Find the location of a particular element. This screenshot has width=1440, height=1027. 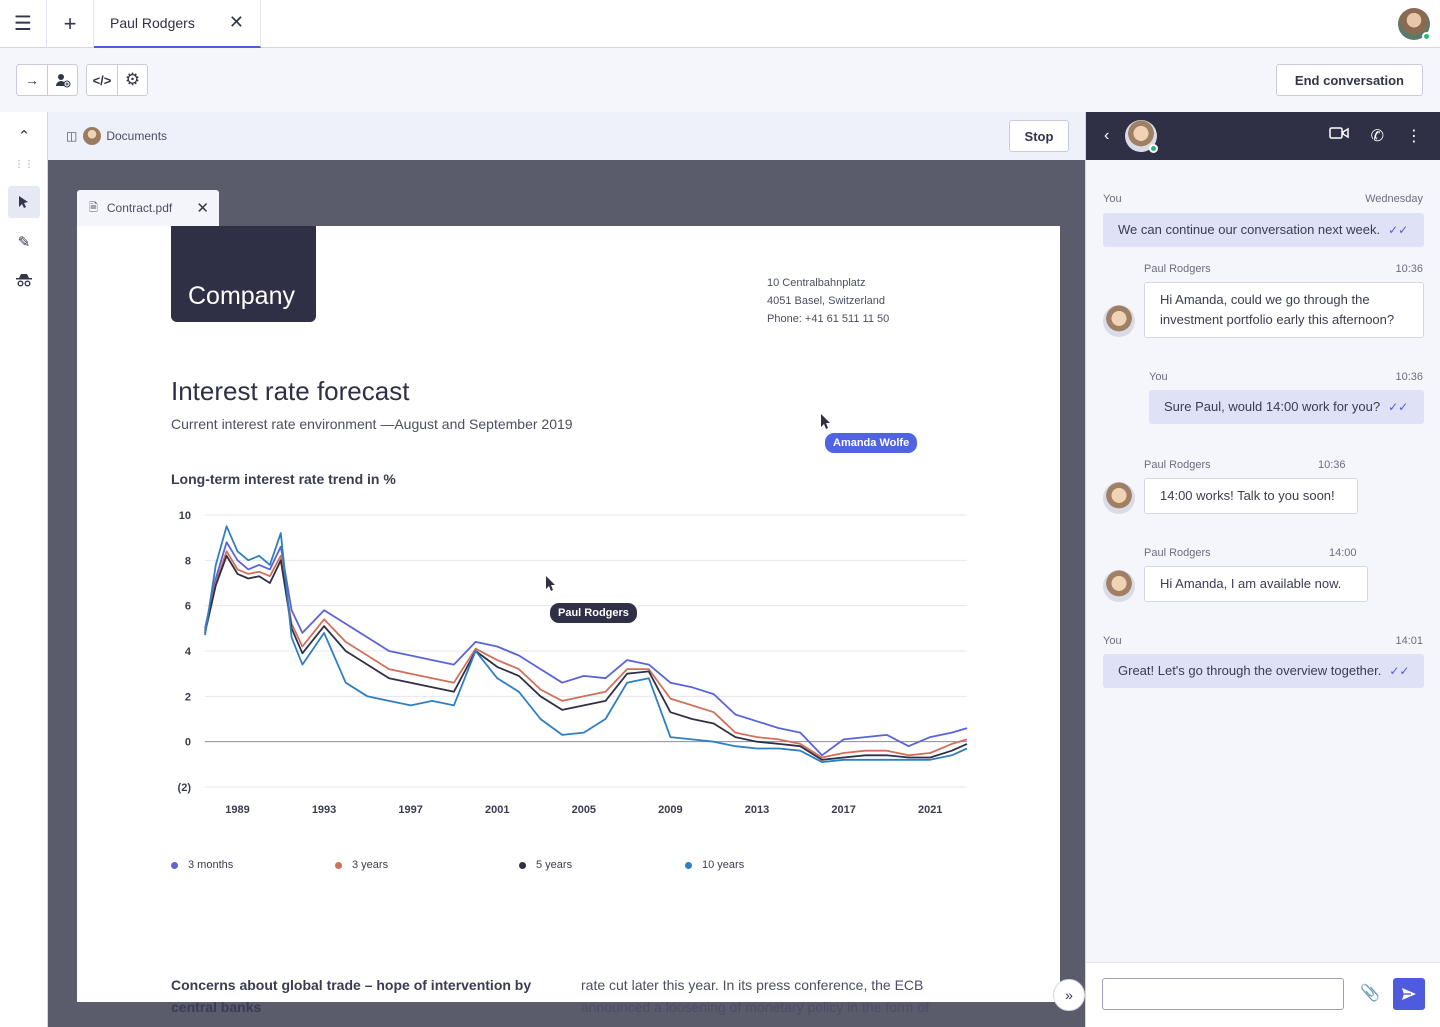

legend-item: 3 months is located at coordinates (202, 865).